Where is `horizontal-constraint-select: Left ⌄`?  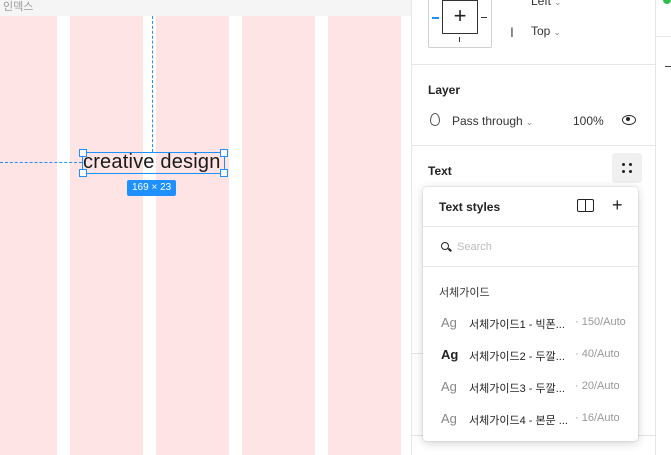 horizontal-constraint-select: Left ⌄ is located at coordinates (546, 4).